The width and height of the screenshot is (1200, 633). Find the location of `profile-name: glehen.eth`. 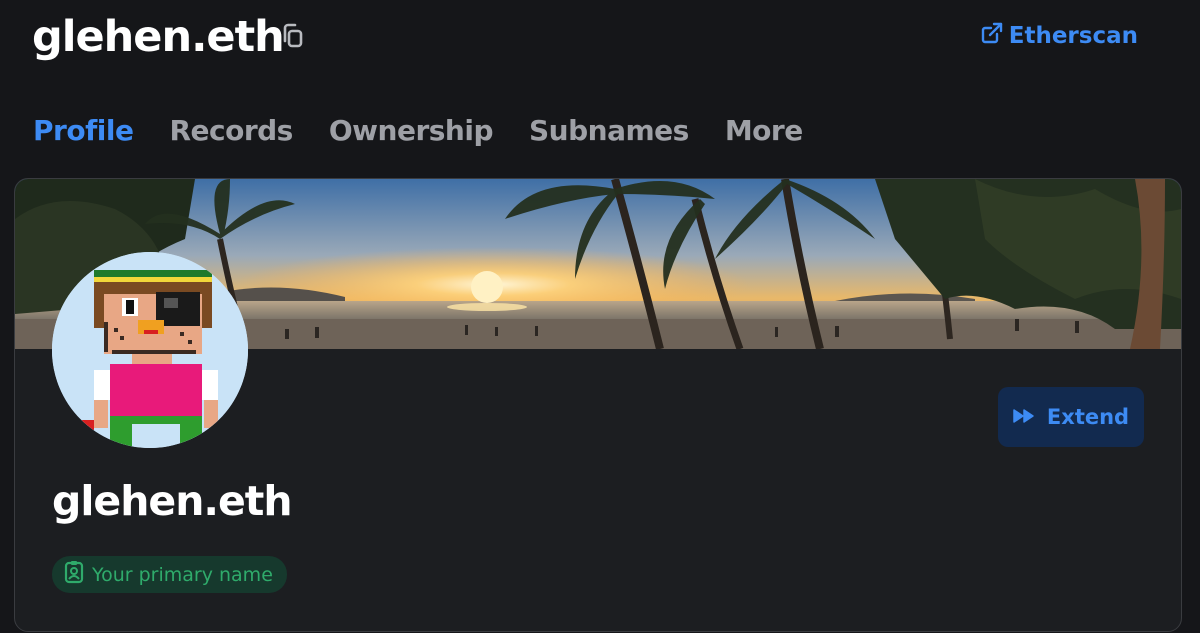

profile-name: glehen.eth is located at coordinates (172, 501).